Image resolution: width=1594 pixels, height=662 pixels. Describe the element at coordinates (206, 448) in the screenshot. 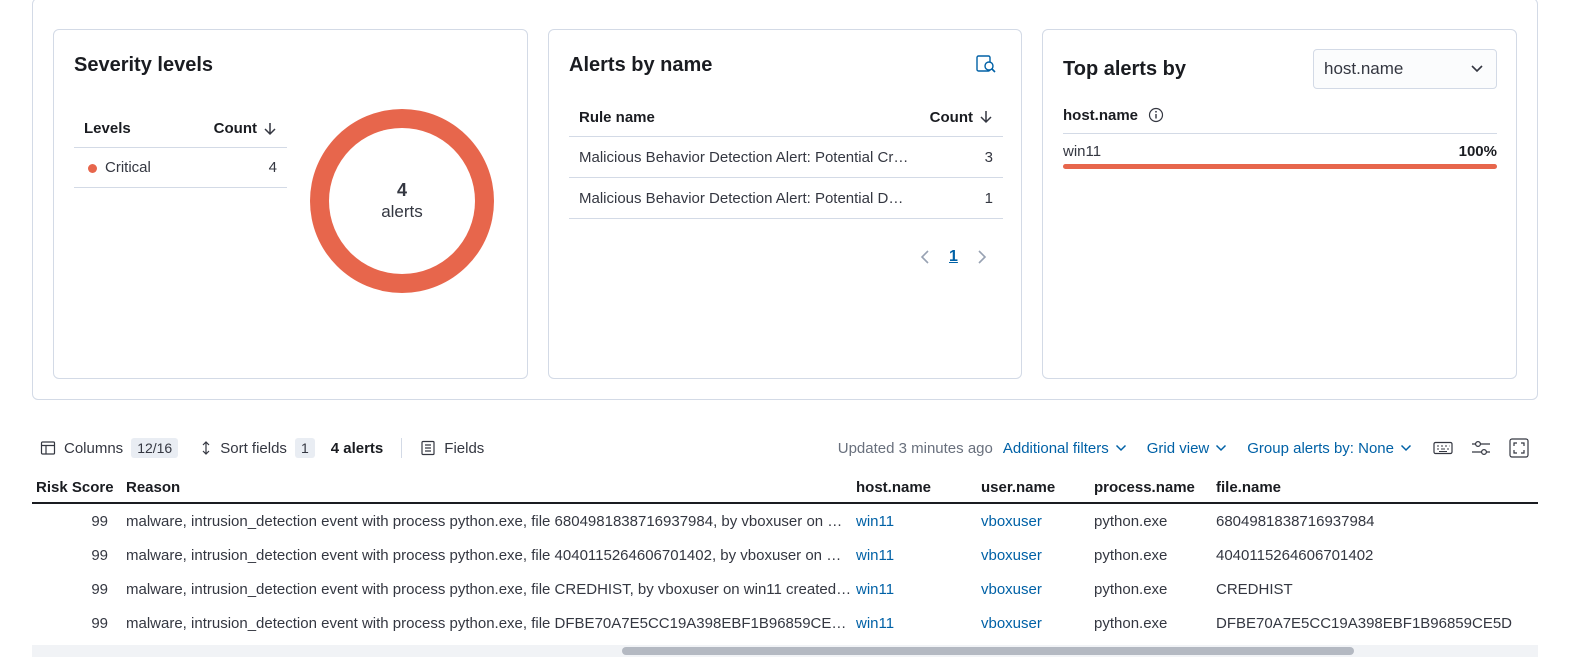

I see `sort-icon` at that location.